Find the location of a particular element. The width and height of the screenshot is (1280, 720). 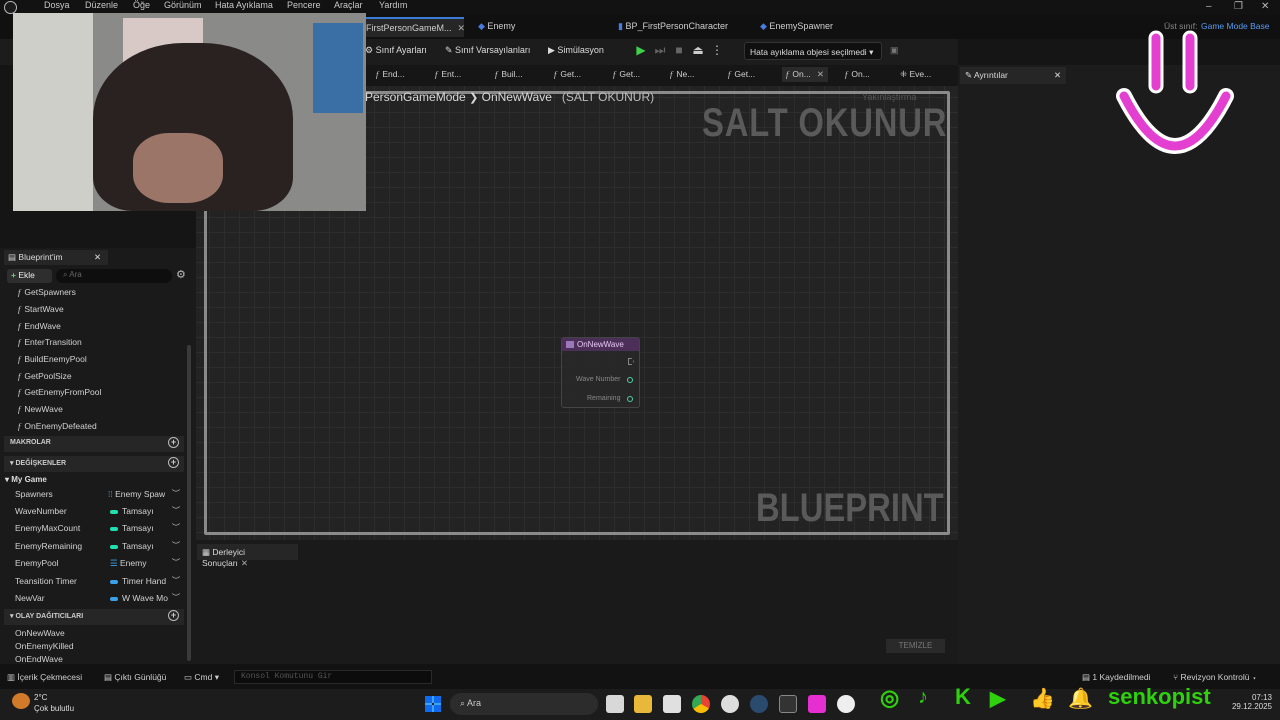

stop-icon: ■ is located at coordinates (679, 50).